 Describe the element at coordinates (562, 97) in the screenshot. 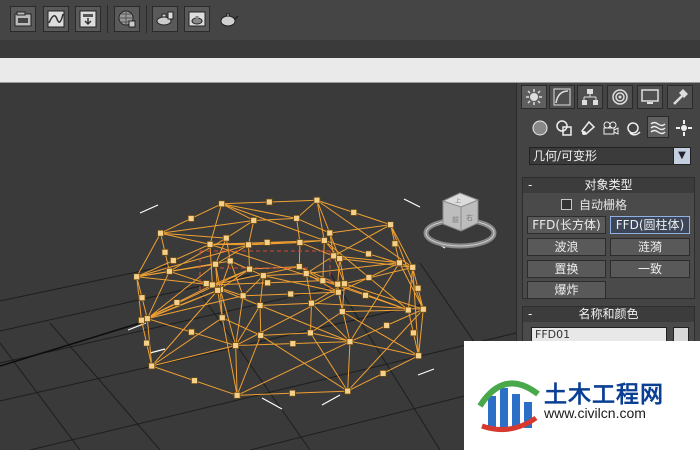

I see `modify-tab` at that location.